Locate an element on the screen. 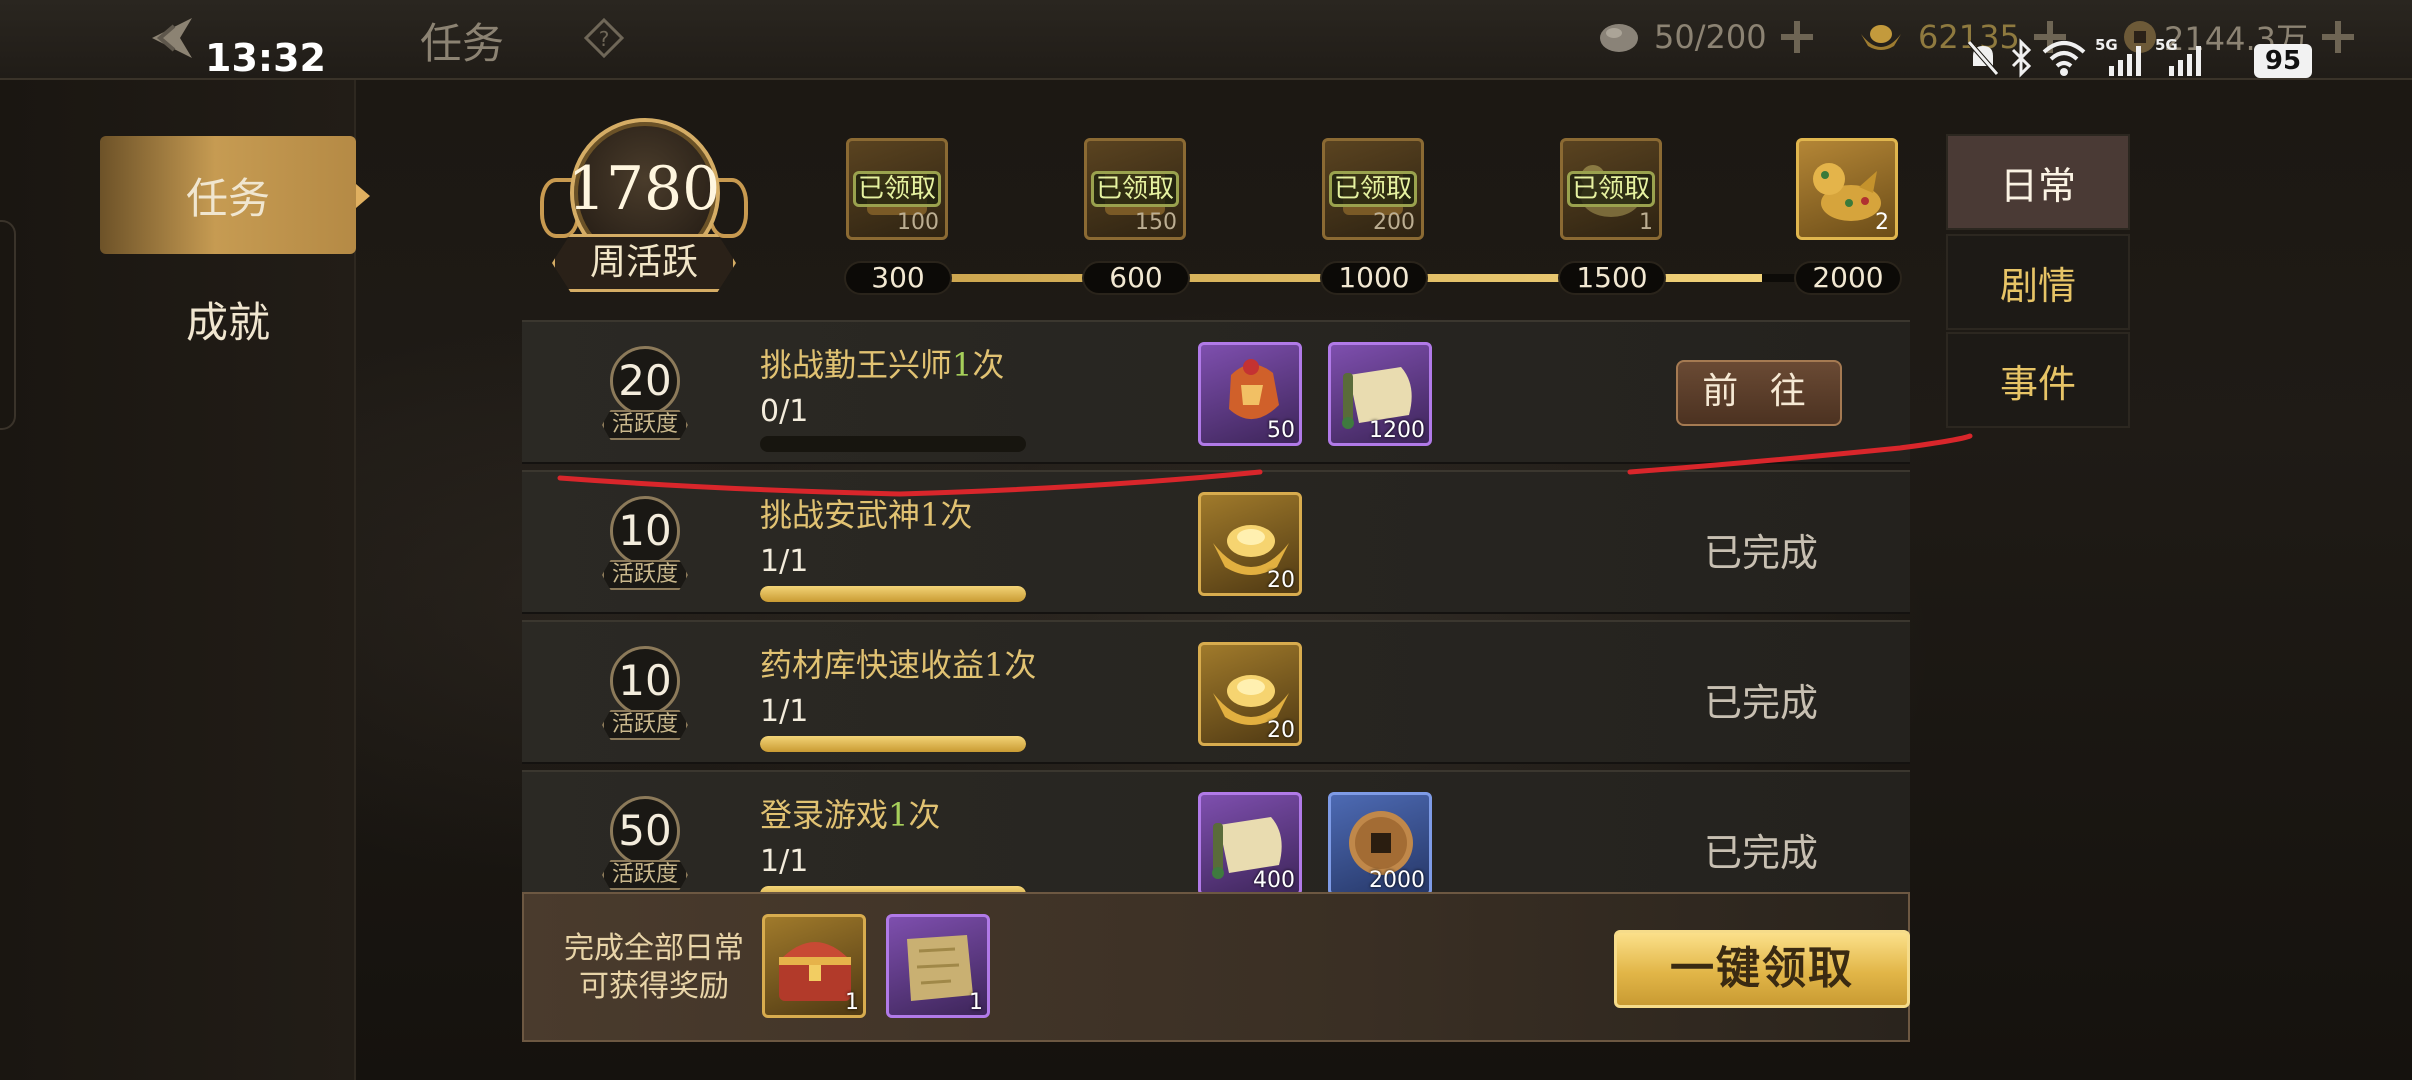  weekly-activity-badge: 1780 周活跃 is located at coordinates (644, 206).